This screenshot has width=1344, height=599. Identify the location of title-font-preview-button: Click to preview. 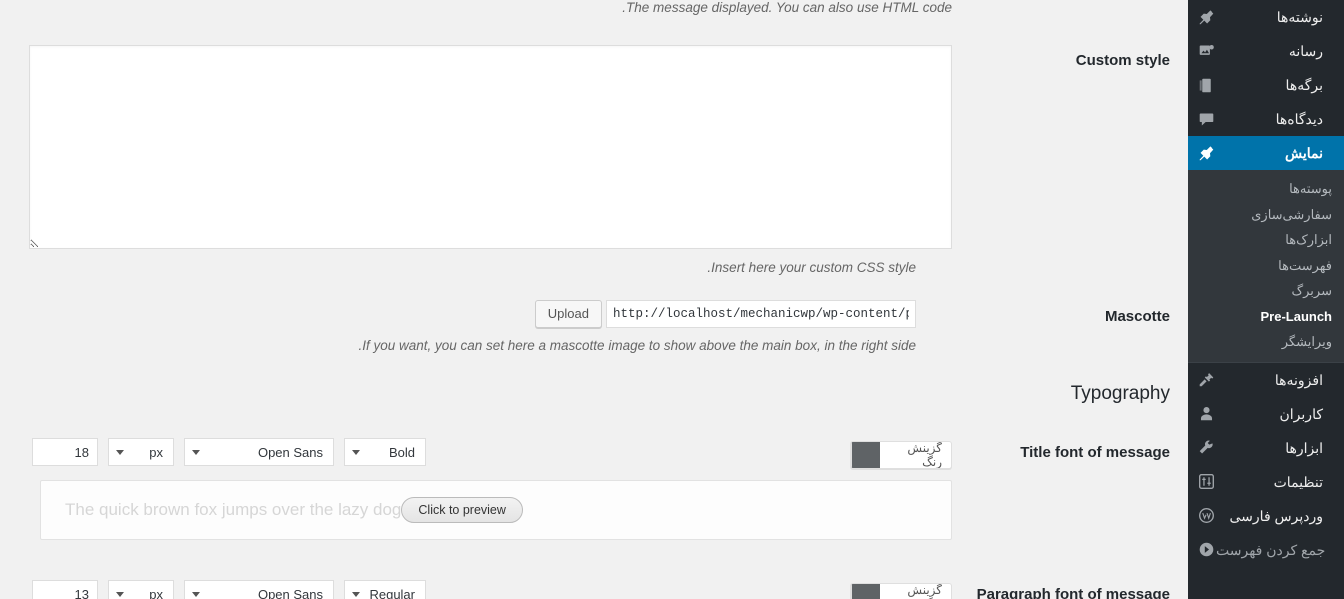
(462, 510).